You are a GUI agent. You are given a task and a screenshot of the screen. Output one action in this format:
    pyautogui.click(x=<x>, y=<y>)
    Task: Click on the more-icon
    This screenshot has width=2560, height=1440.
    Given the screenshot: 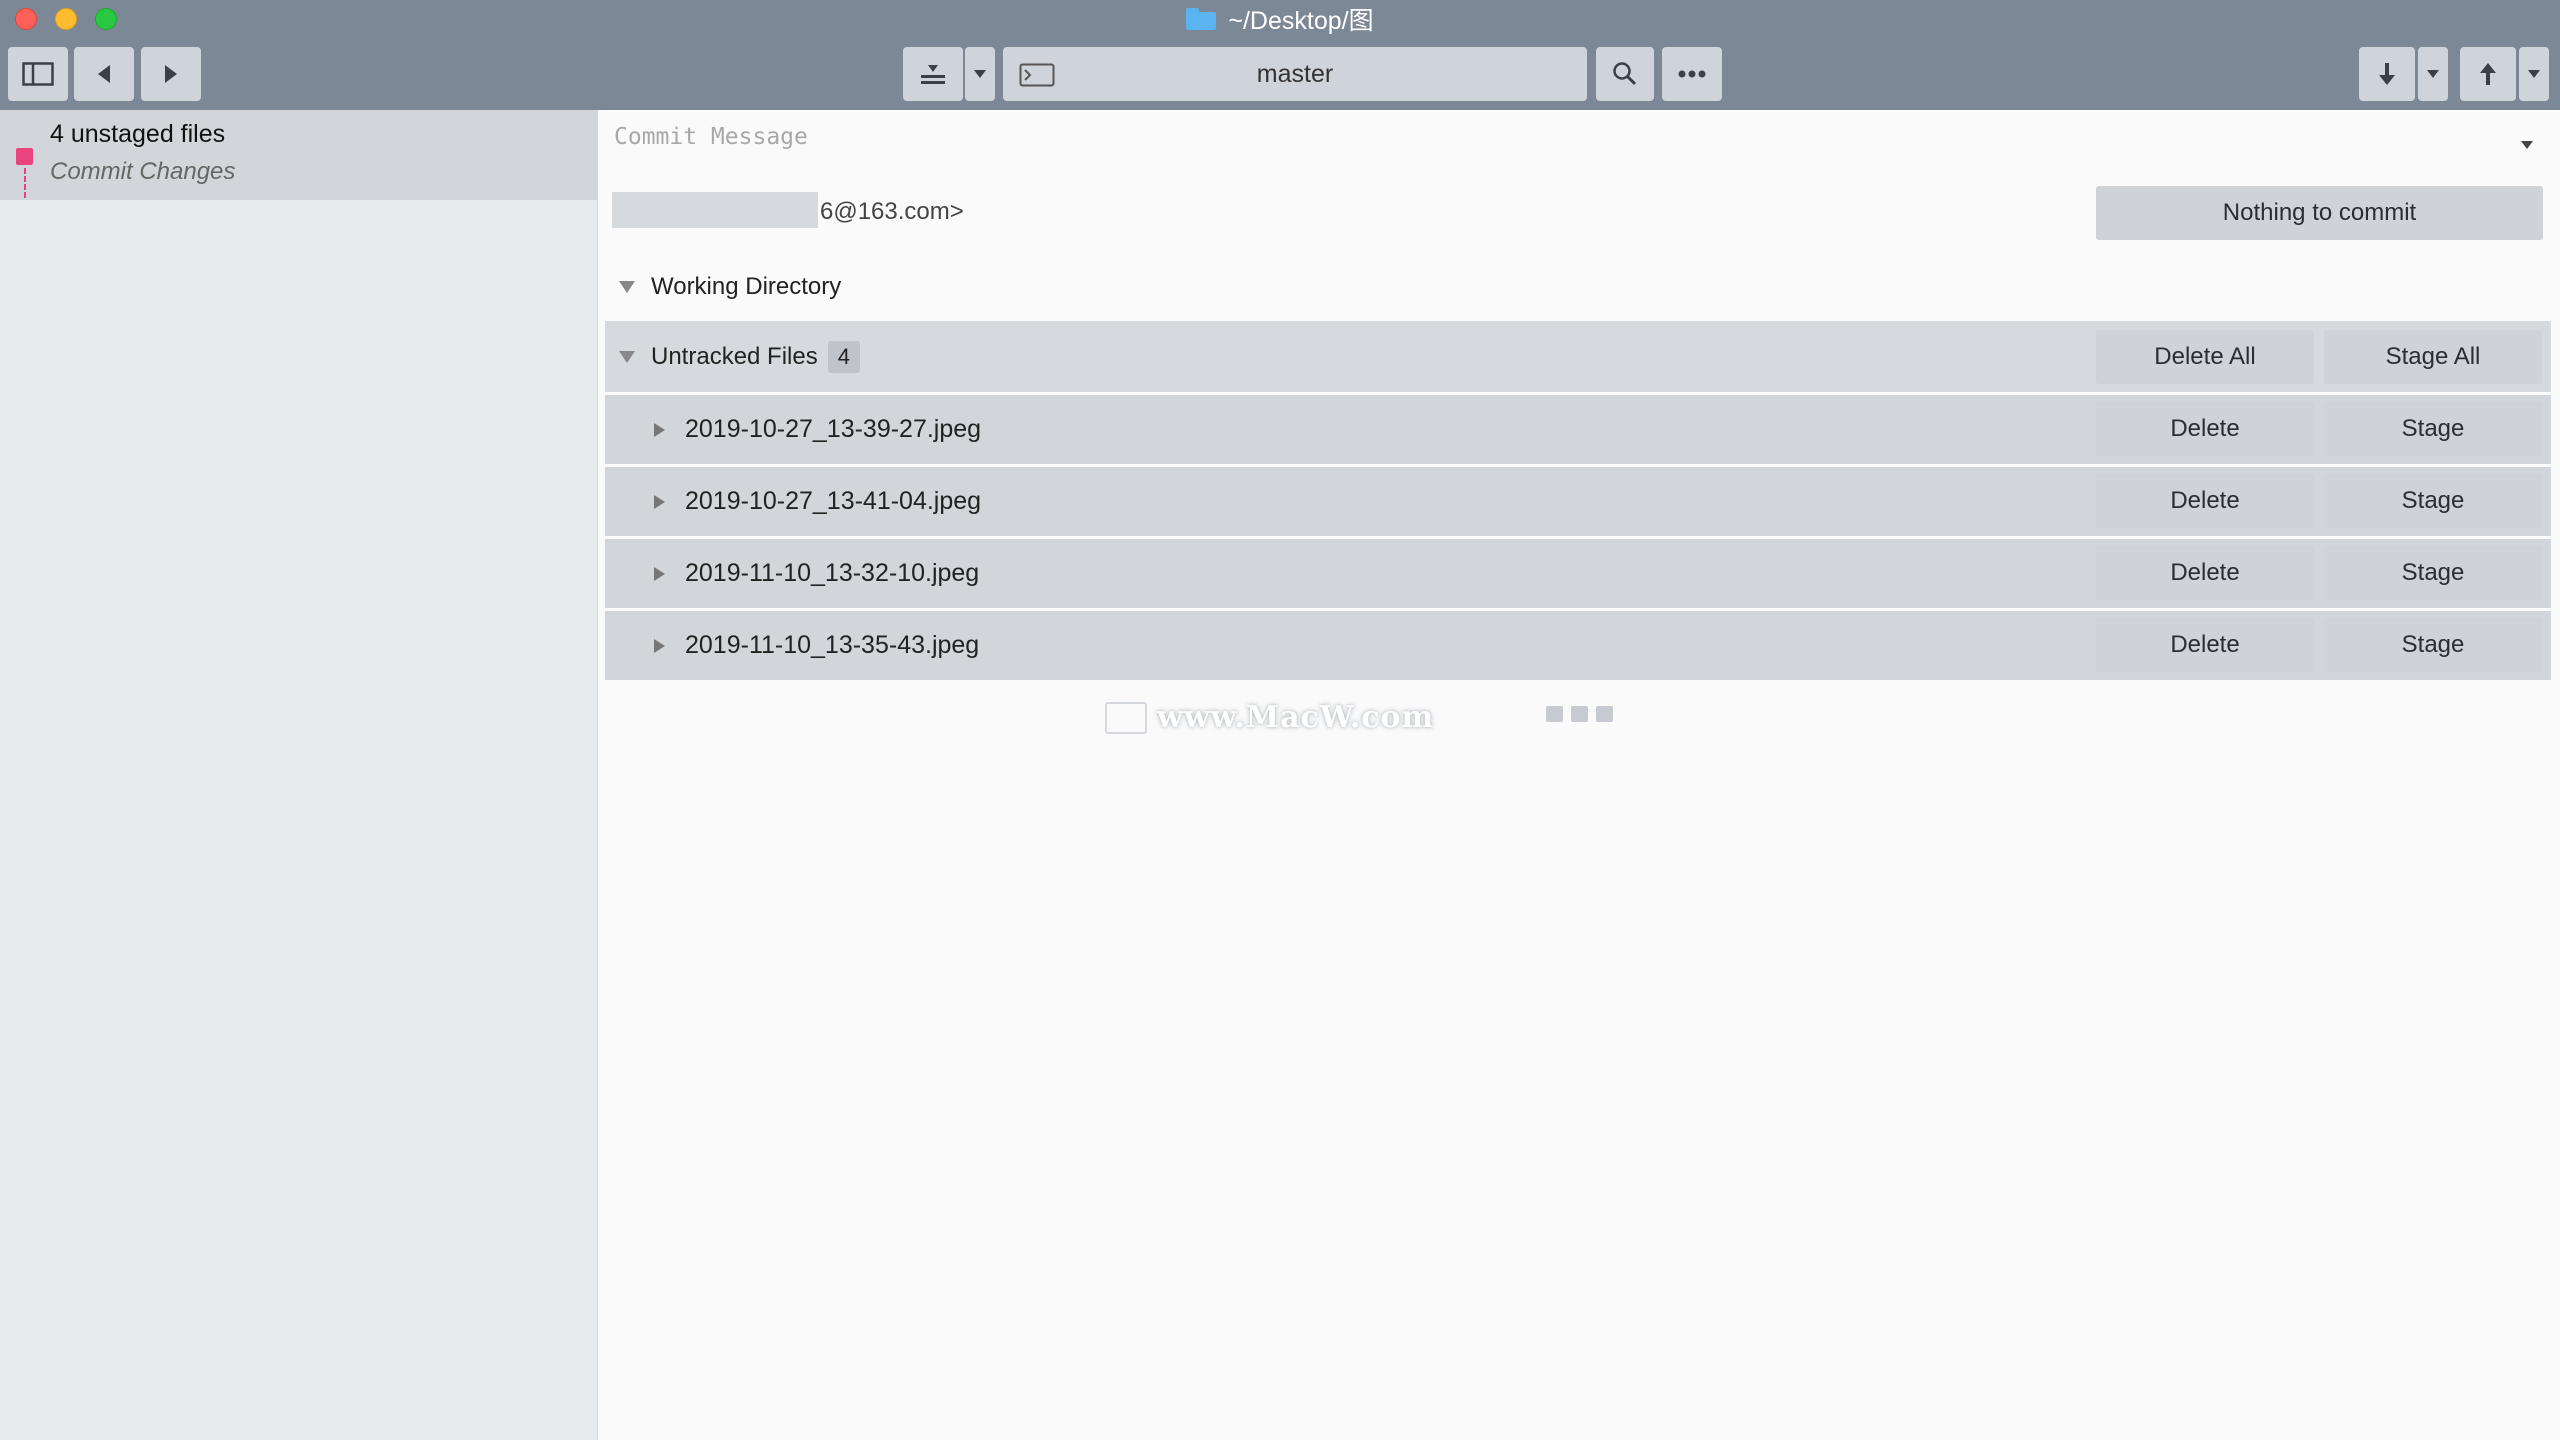 What is the action you would take?
    pyautogui.click(x=1692, y=74)
    